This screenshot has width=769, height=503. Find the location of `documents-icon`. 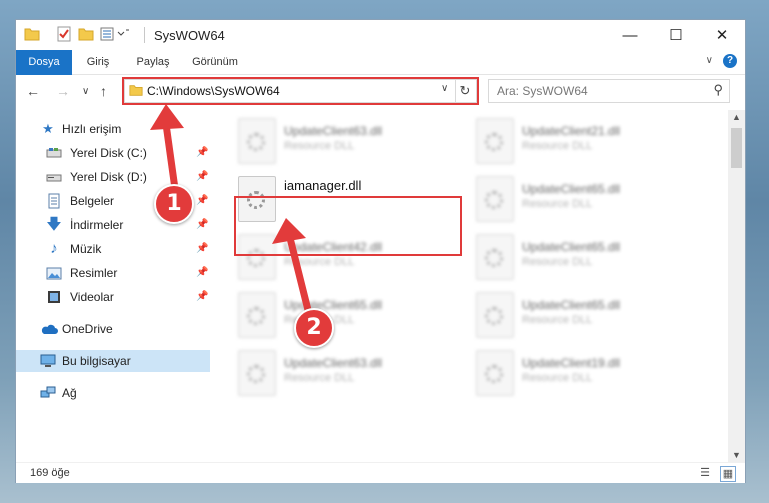

documents-icon is located at coordinates (54, 201).